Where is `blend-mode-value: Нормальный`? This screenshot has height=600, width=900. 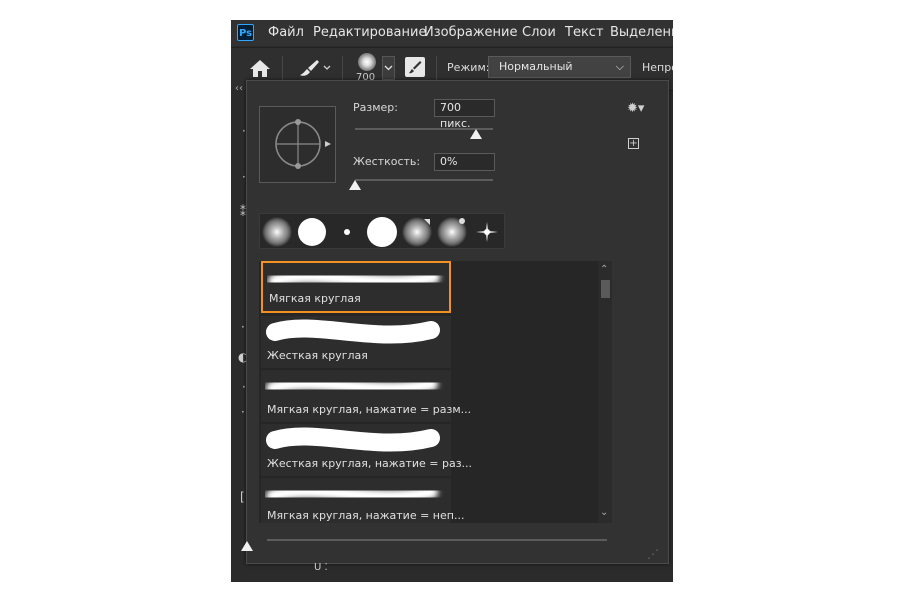
blend-mode-value: Нормальный is located at coordinates (536, 66).